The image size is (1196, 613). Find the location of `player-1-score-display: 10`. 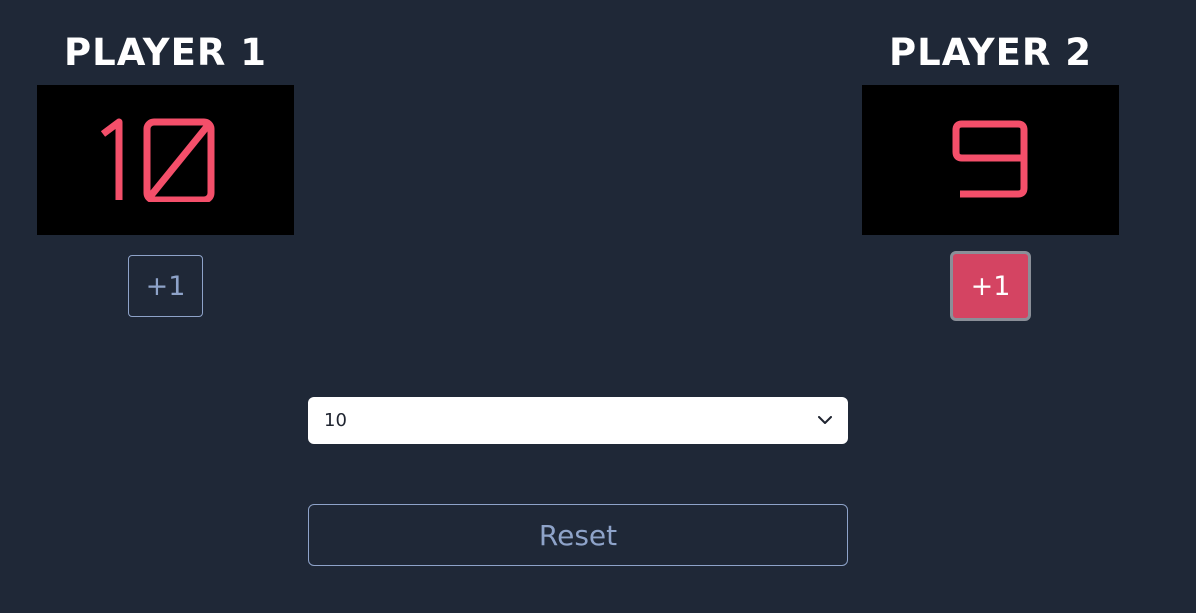

player-1-score-display: 10 is located at coordinates (165, 160).